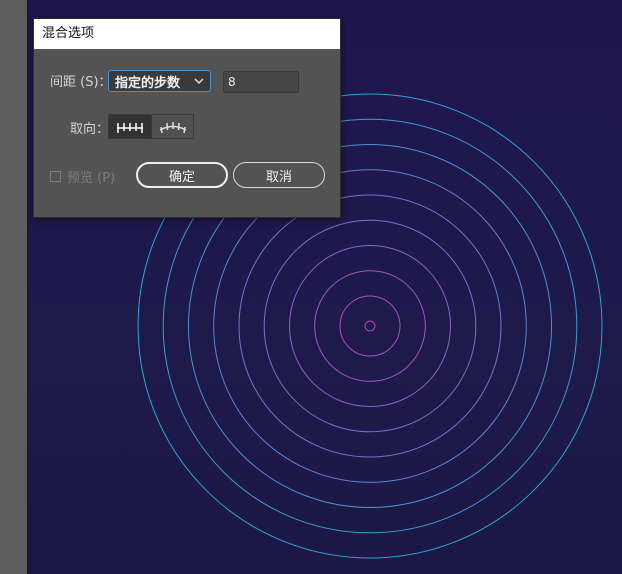 The height and width of the screenshot is (574, 622). Describe the element at coordinates (148, 83) in the screenshot. I see `spacing-select-value: 指定的步数` at that location.